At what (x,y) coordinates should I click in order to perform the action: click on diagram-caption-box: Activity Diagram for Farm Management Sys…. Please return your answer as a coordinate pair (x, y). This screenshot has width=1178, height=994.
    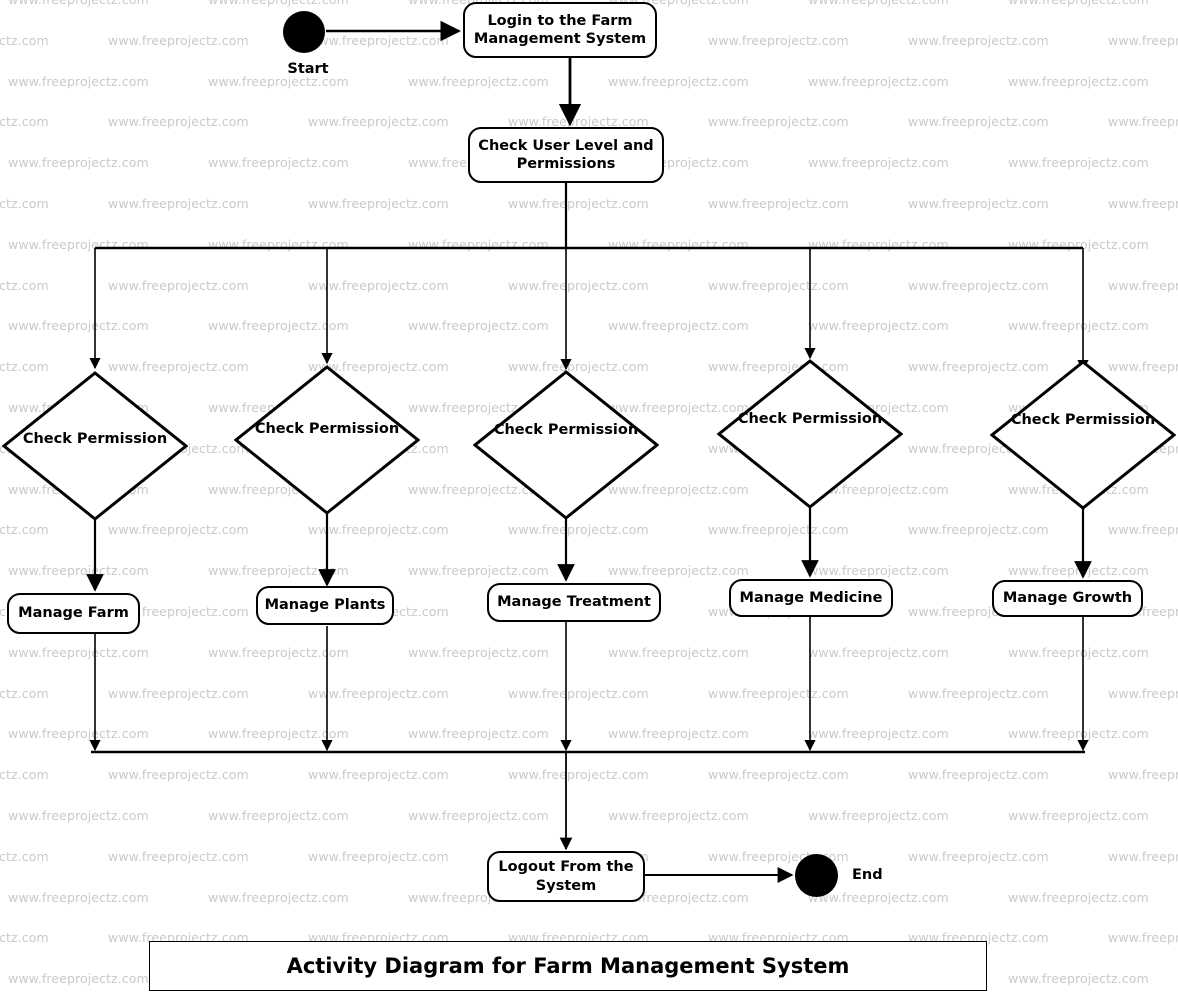
    Looking at the image, I should click on (568, 966).